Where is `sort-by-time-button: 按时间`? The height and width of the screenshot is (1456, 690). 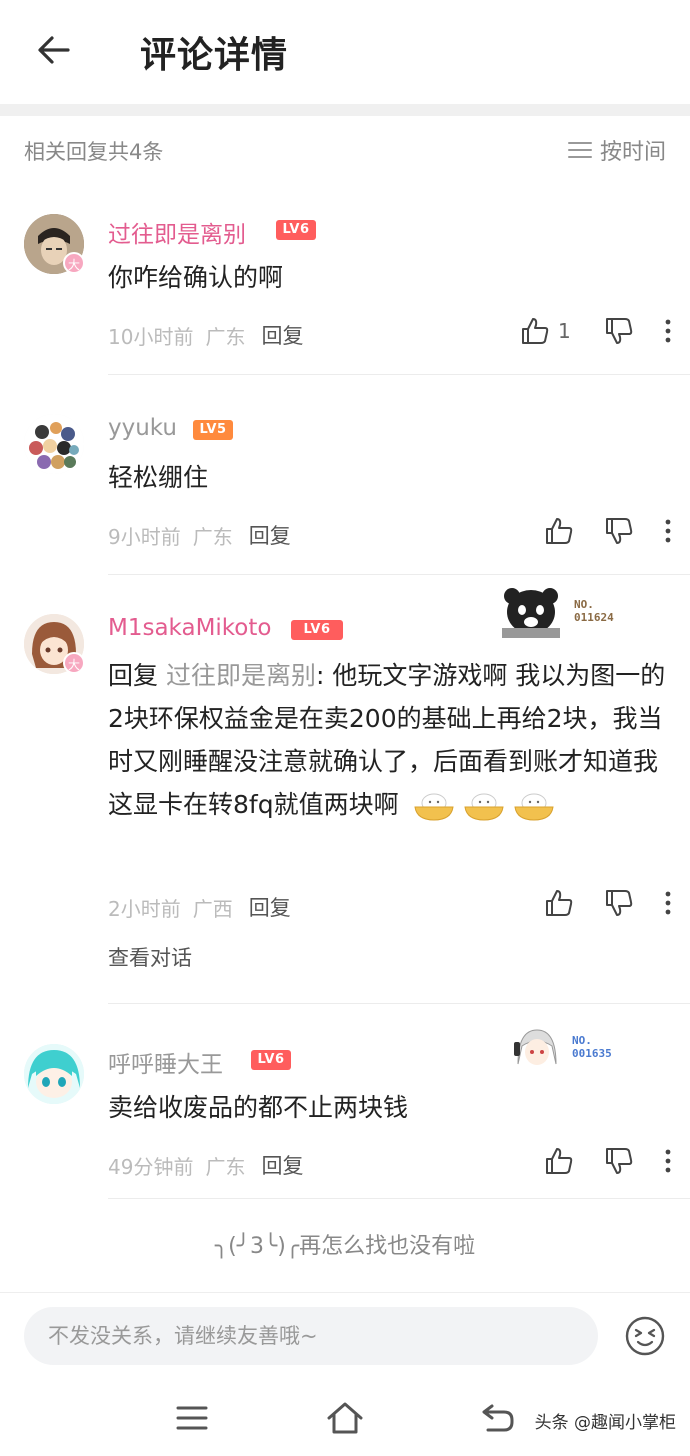
sort-by-time-button: 按时间 is located at coordinates (616, 150).